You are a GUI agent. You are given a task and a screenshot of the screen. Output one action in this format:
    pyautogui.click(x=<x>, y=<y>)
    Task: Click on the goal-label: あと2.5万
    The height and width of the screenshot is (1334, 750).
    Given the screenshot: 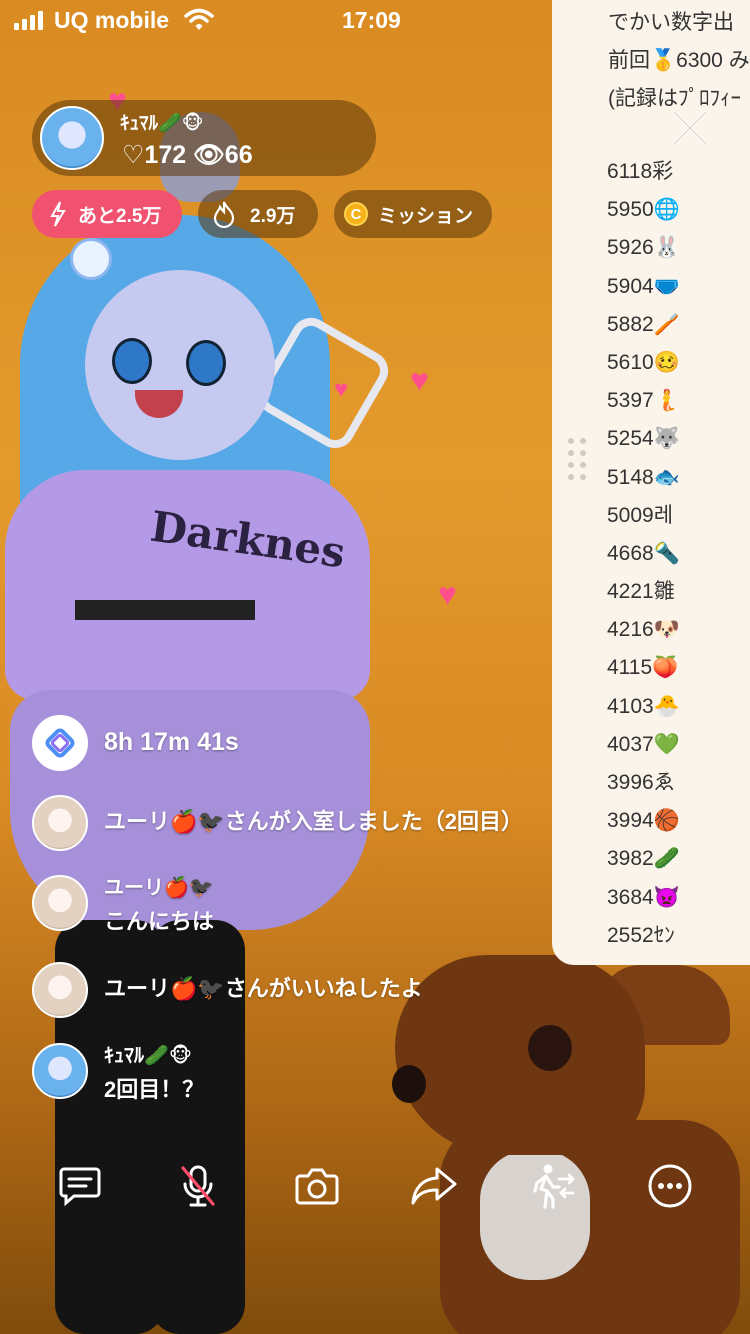 What is the action you would take?
    pyautogui.click(x=120, y=216)
    